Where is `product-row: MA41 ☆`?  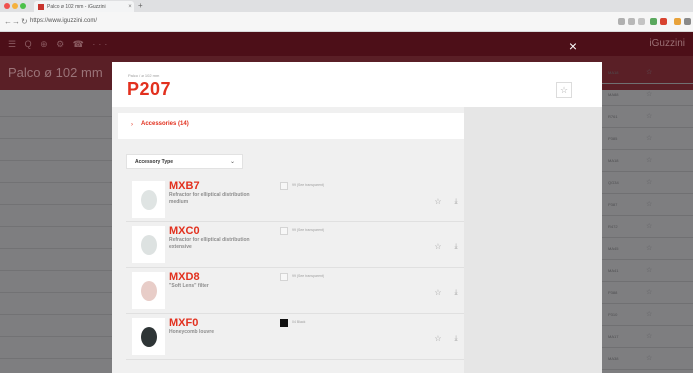 product-row: MA41 ☆ is located at coordinates (647, 271).